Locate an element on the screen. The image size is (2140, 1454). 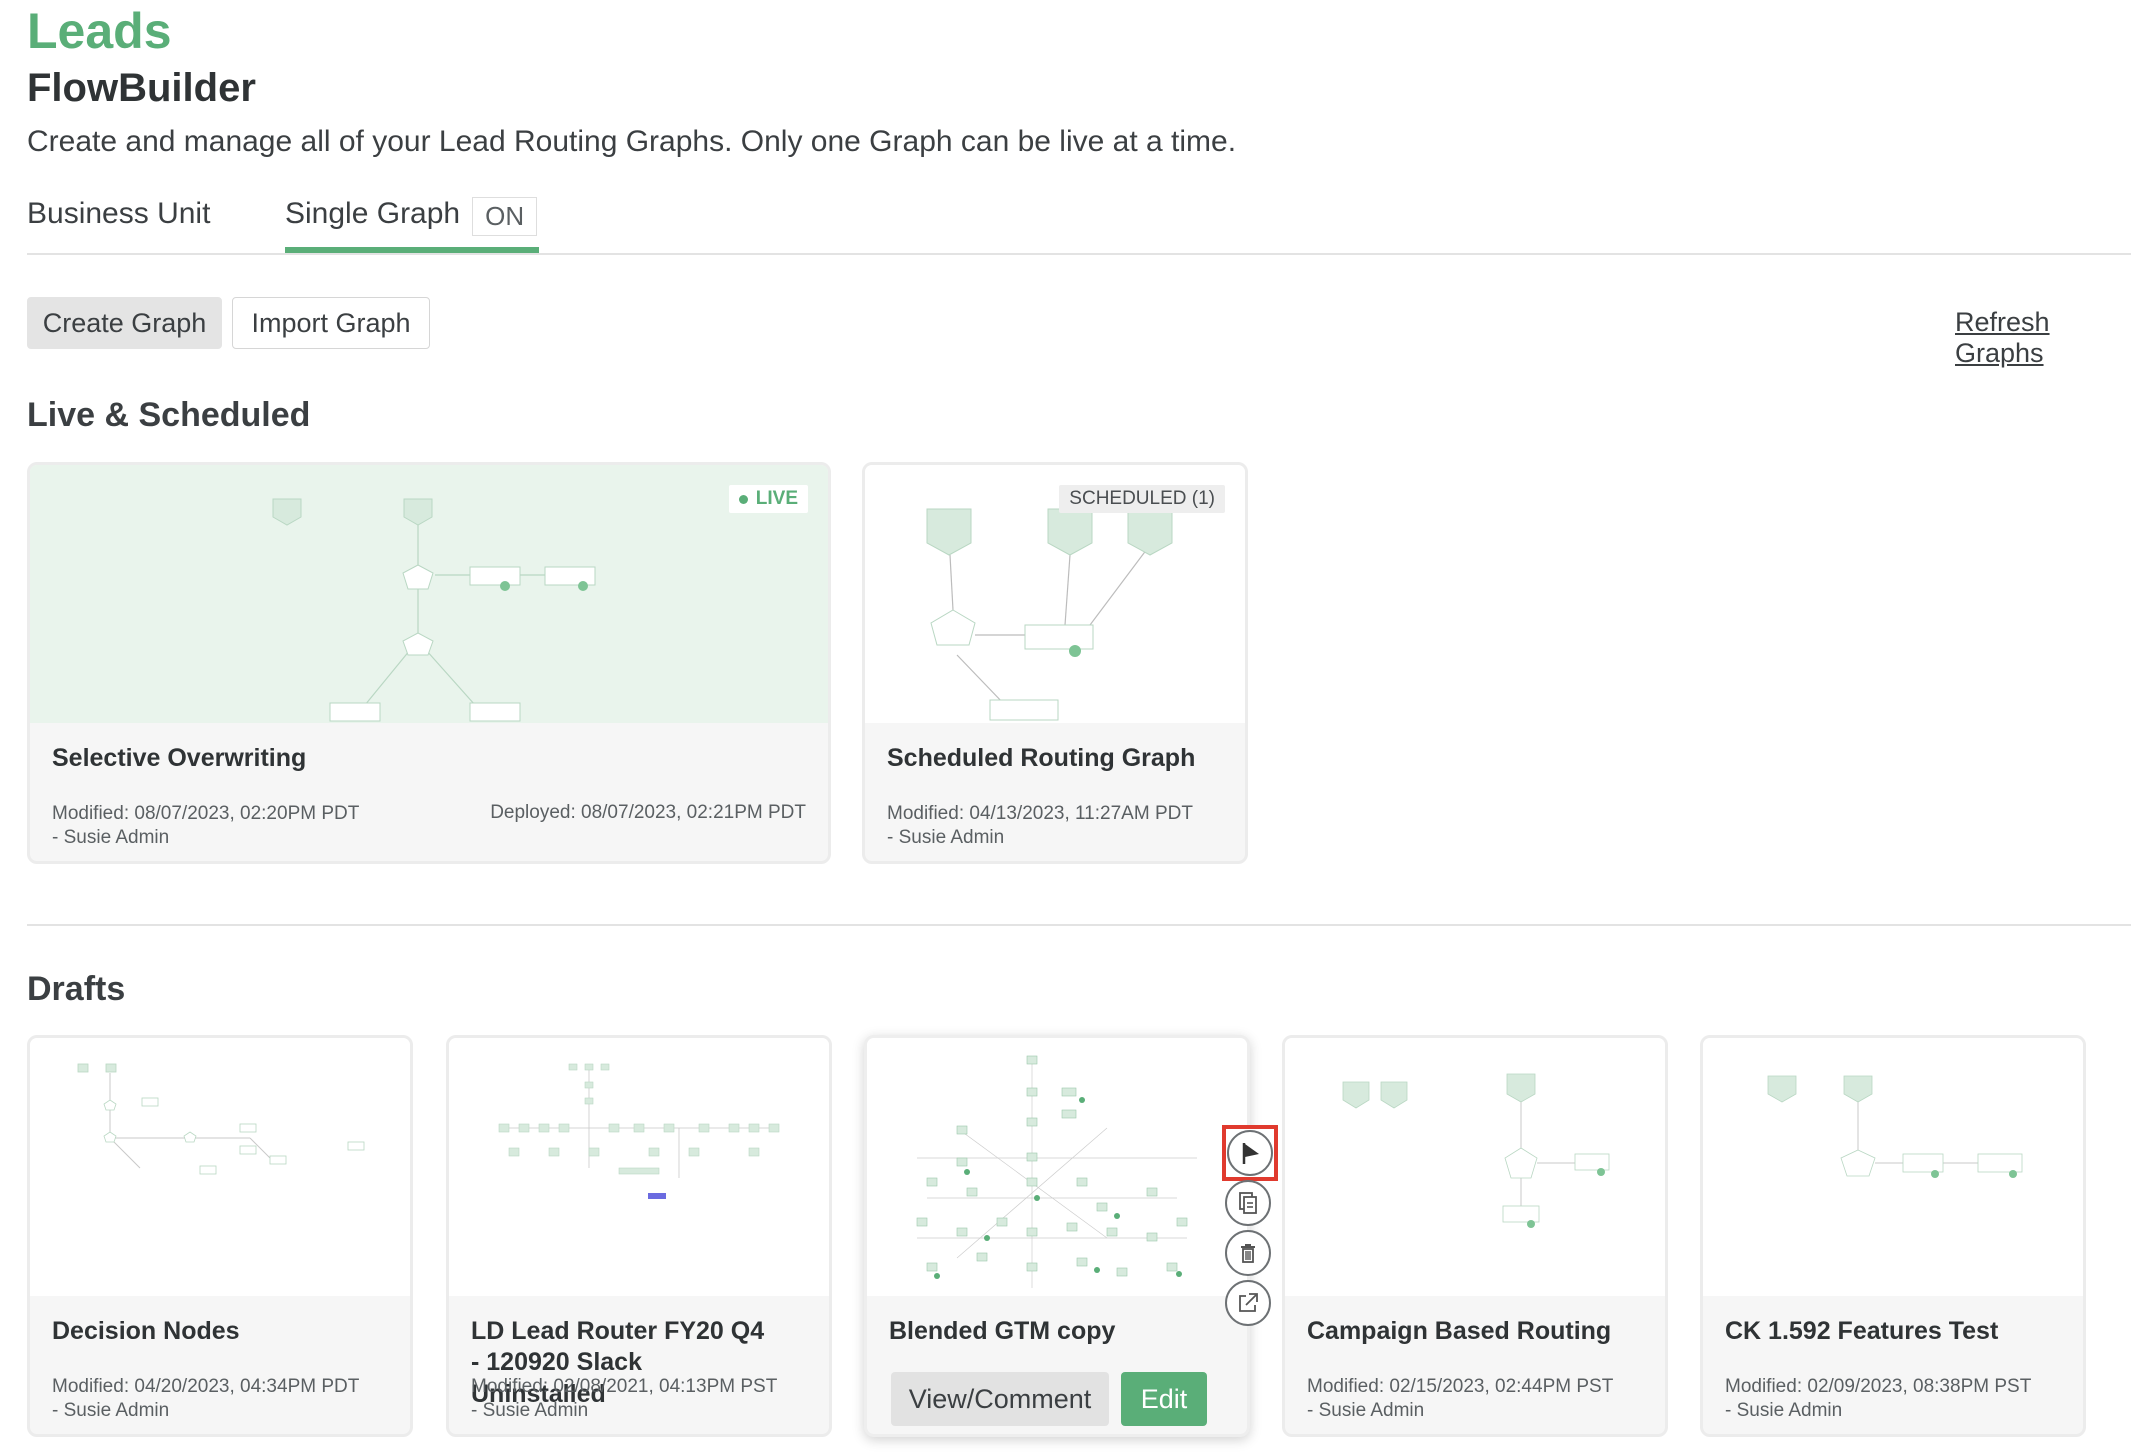
tab-business-unit-label: Business Unit is located at coordinates (119, 213).